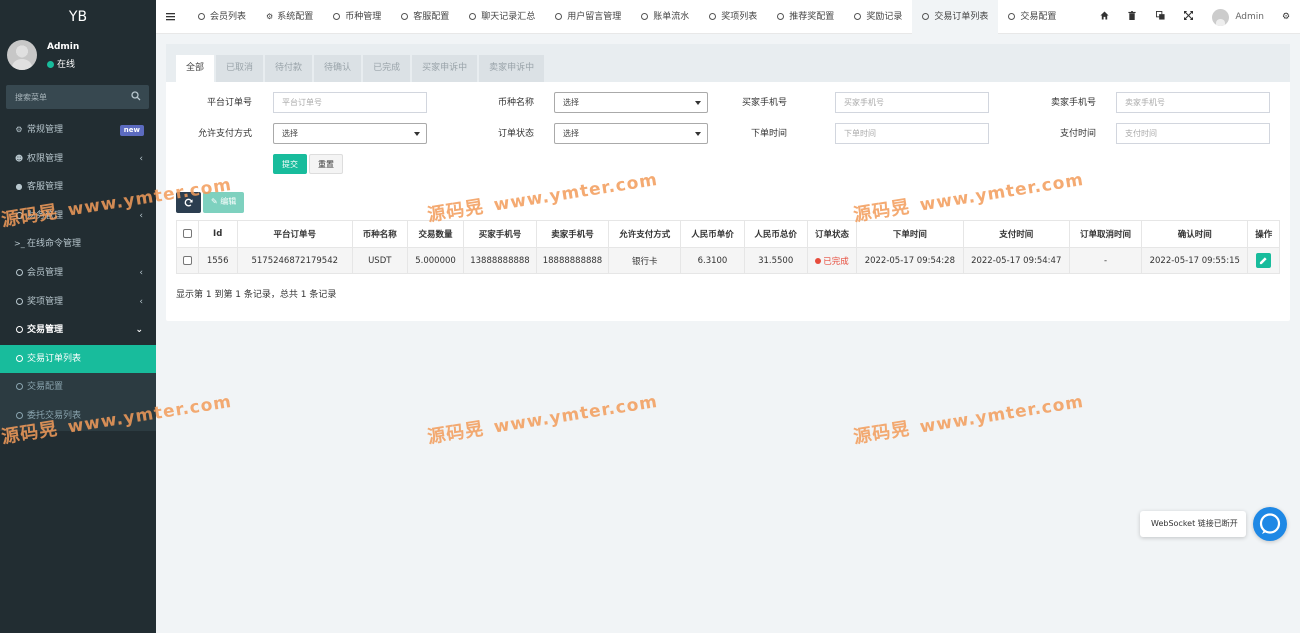 The height and width of the screenshot is (633, 1300). I want to click on column-header: 订单取消时间, so click(1105, 234).